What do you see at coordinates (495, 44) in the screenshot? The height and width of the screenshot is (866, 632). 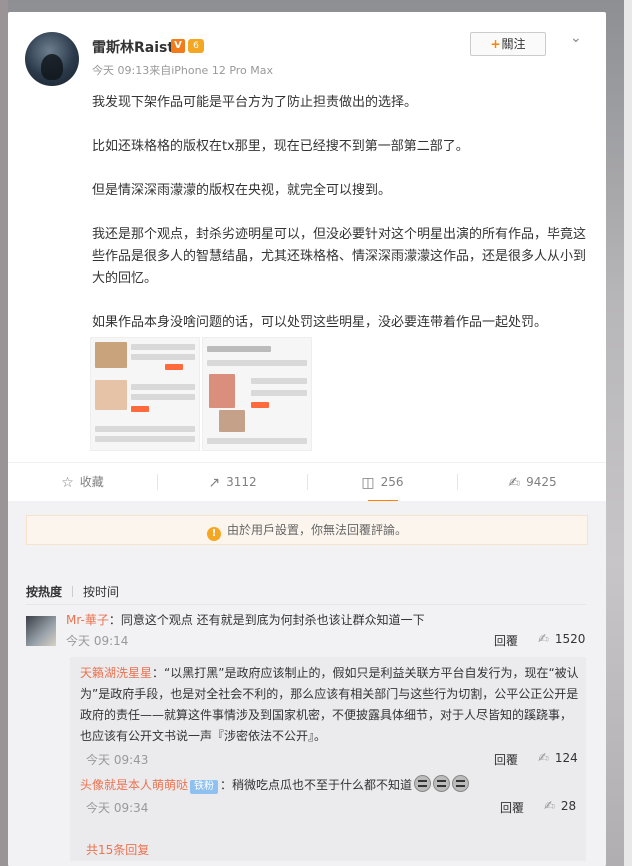 I see `plus-icon: +` at bounding box center [495, 44].